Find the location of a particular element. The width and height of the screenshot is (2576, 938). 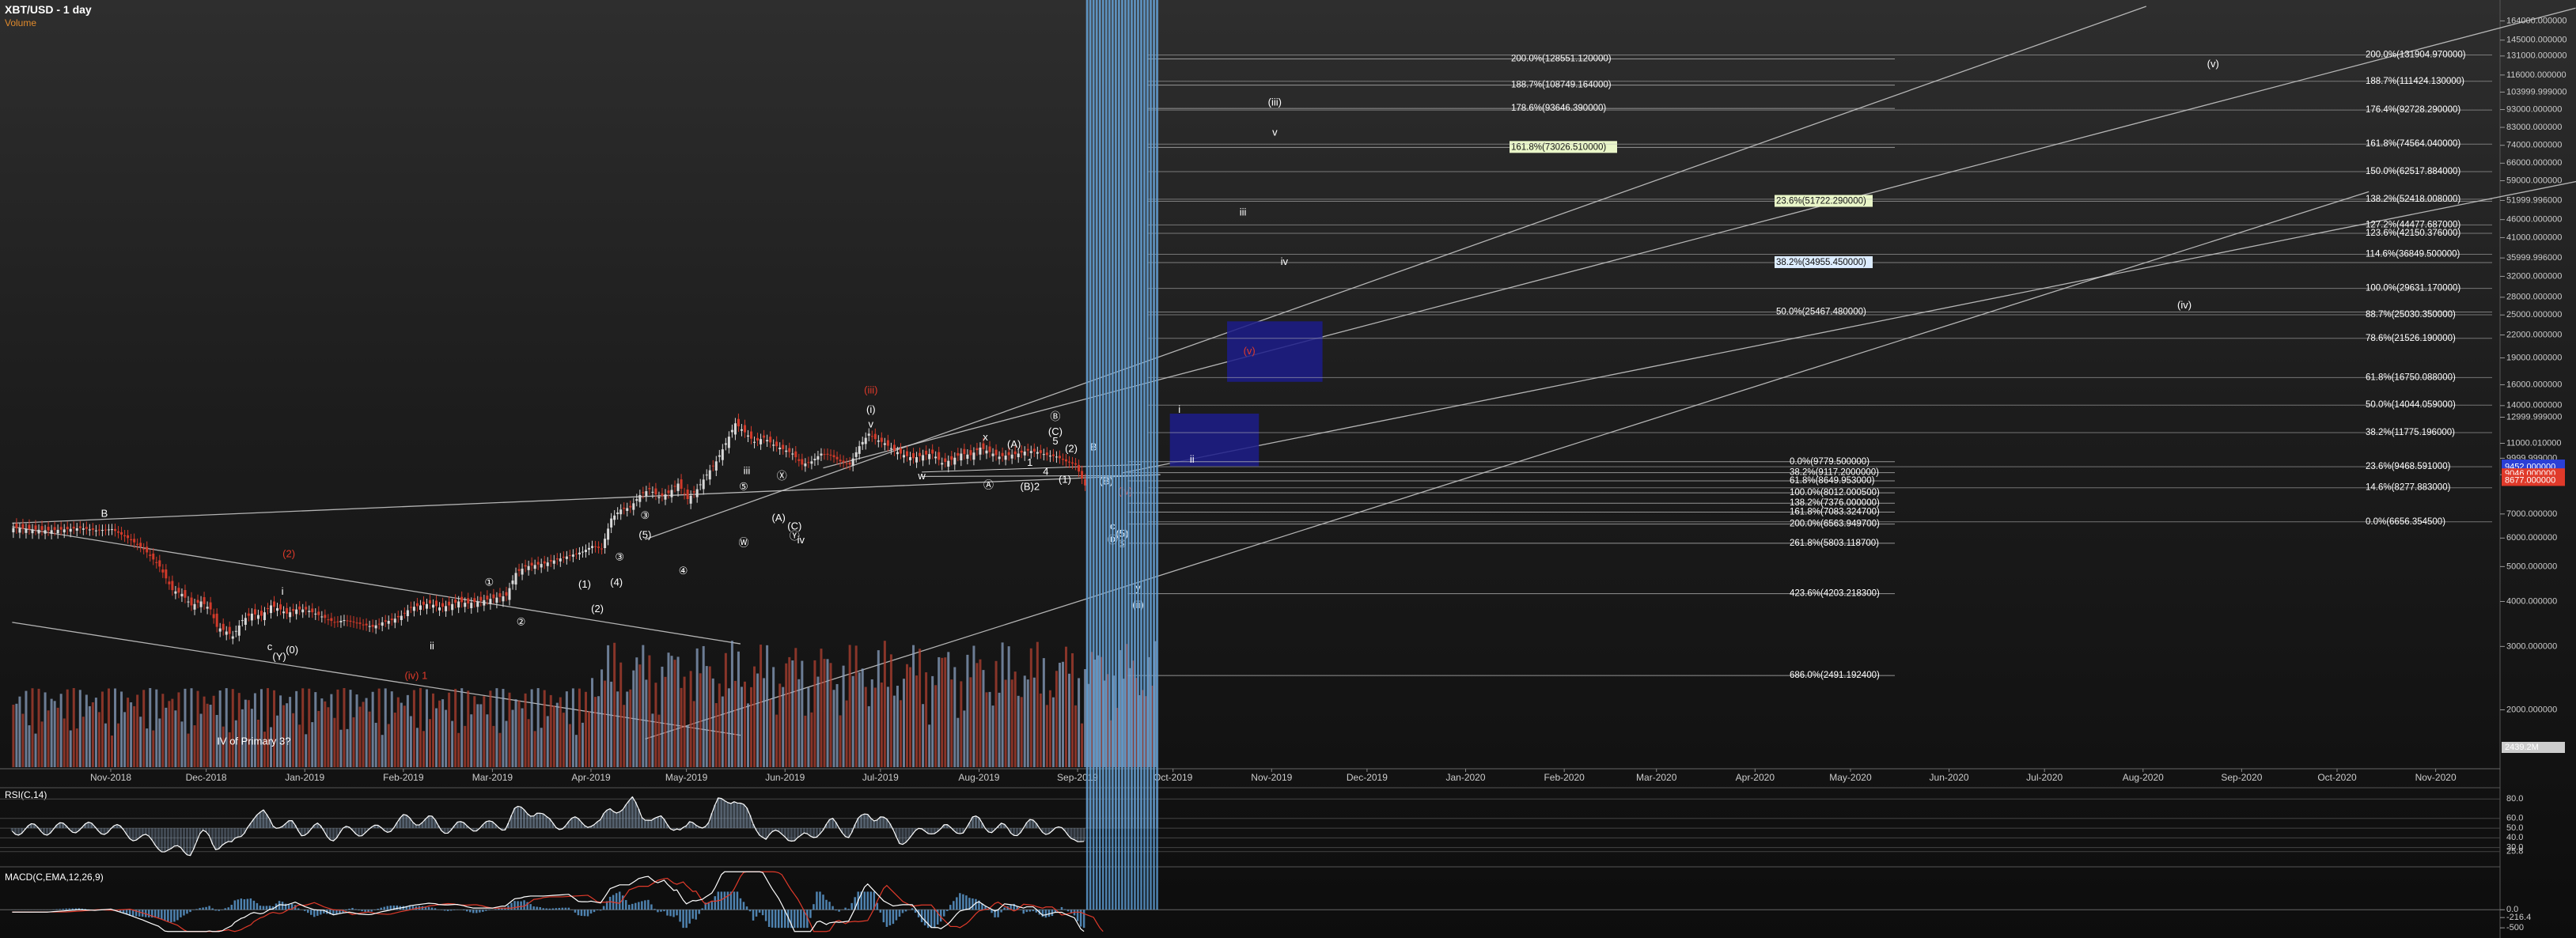

time-tick-label: Aug-2019 is located at coordinates (978, 777).